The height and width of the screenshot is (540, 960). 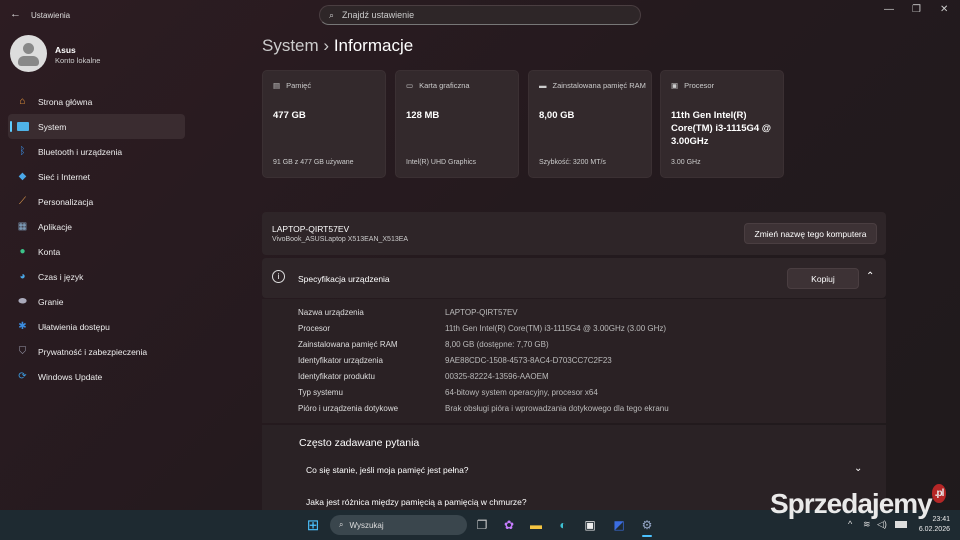 What do you see at coordinates (96, 301) in the screenshot?
I see `sidebar-item-gaming: ⬬ Granie` at bounding box center [96, 301].